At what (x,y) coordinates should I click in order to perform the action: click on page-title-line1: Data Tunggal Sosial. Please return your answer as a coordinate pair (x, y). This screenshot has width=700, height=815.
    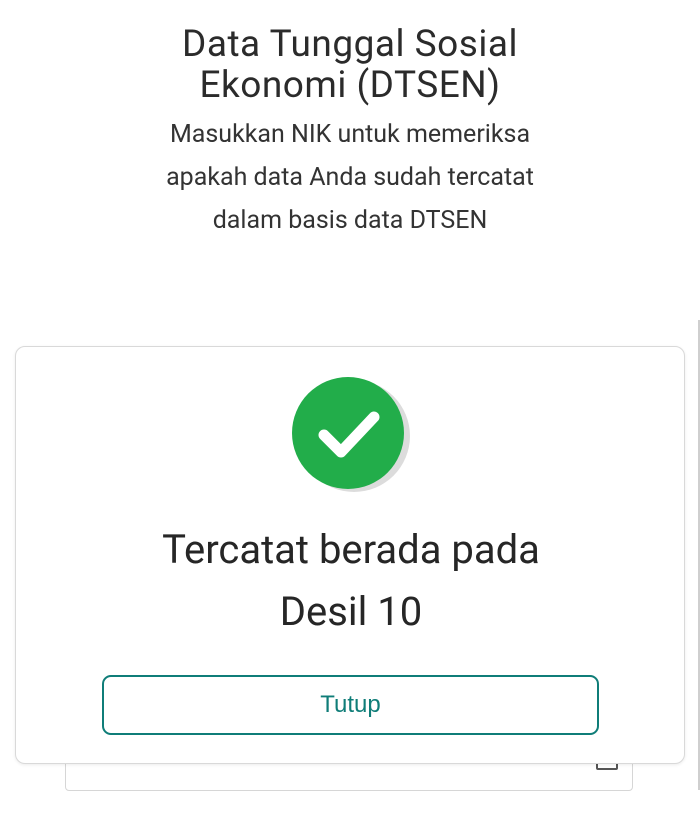
    Looking at the image, I should click on (350, 44).